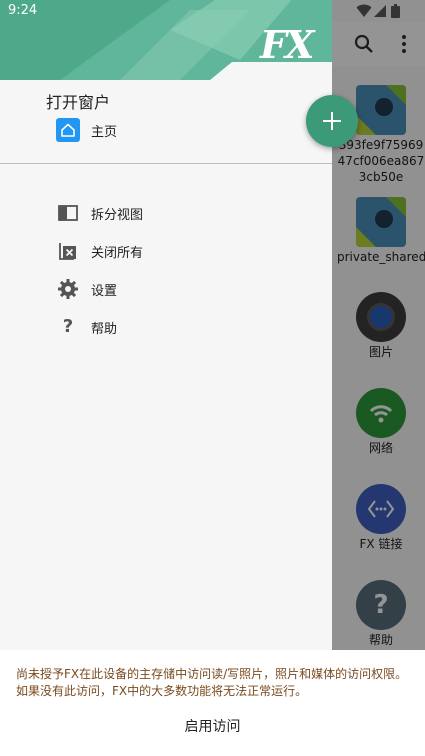  What do you see at coordinates (166, 163) in the screenshot?
I see `divider` at bounding box center [166, 163].